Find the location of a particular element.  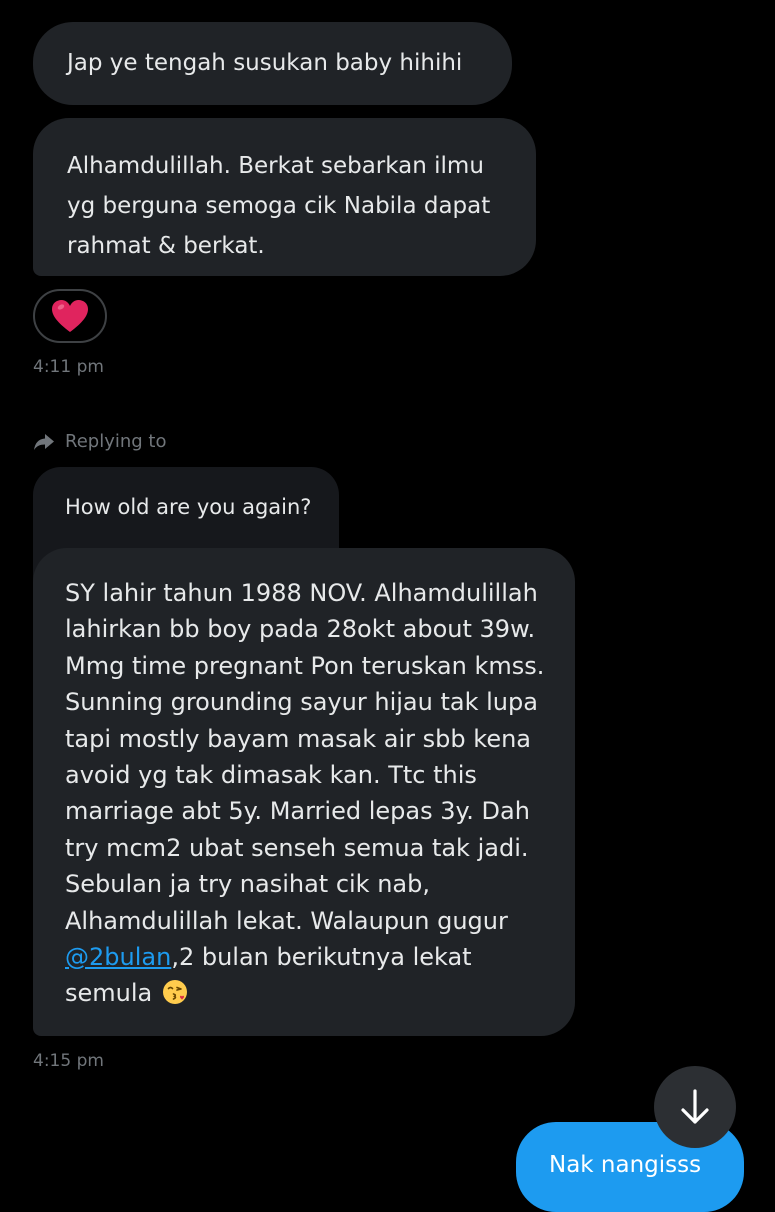

reply-arrow-icon is located at coordinates (44, 441).